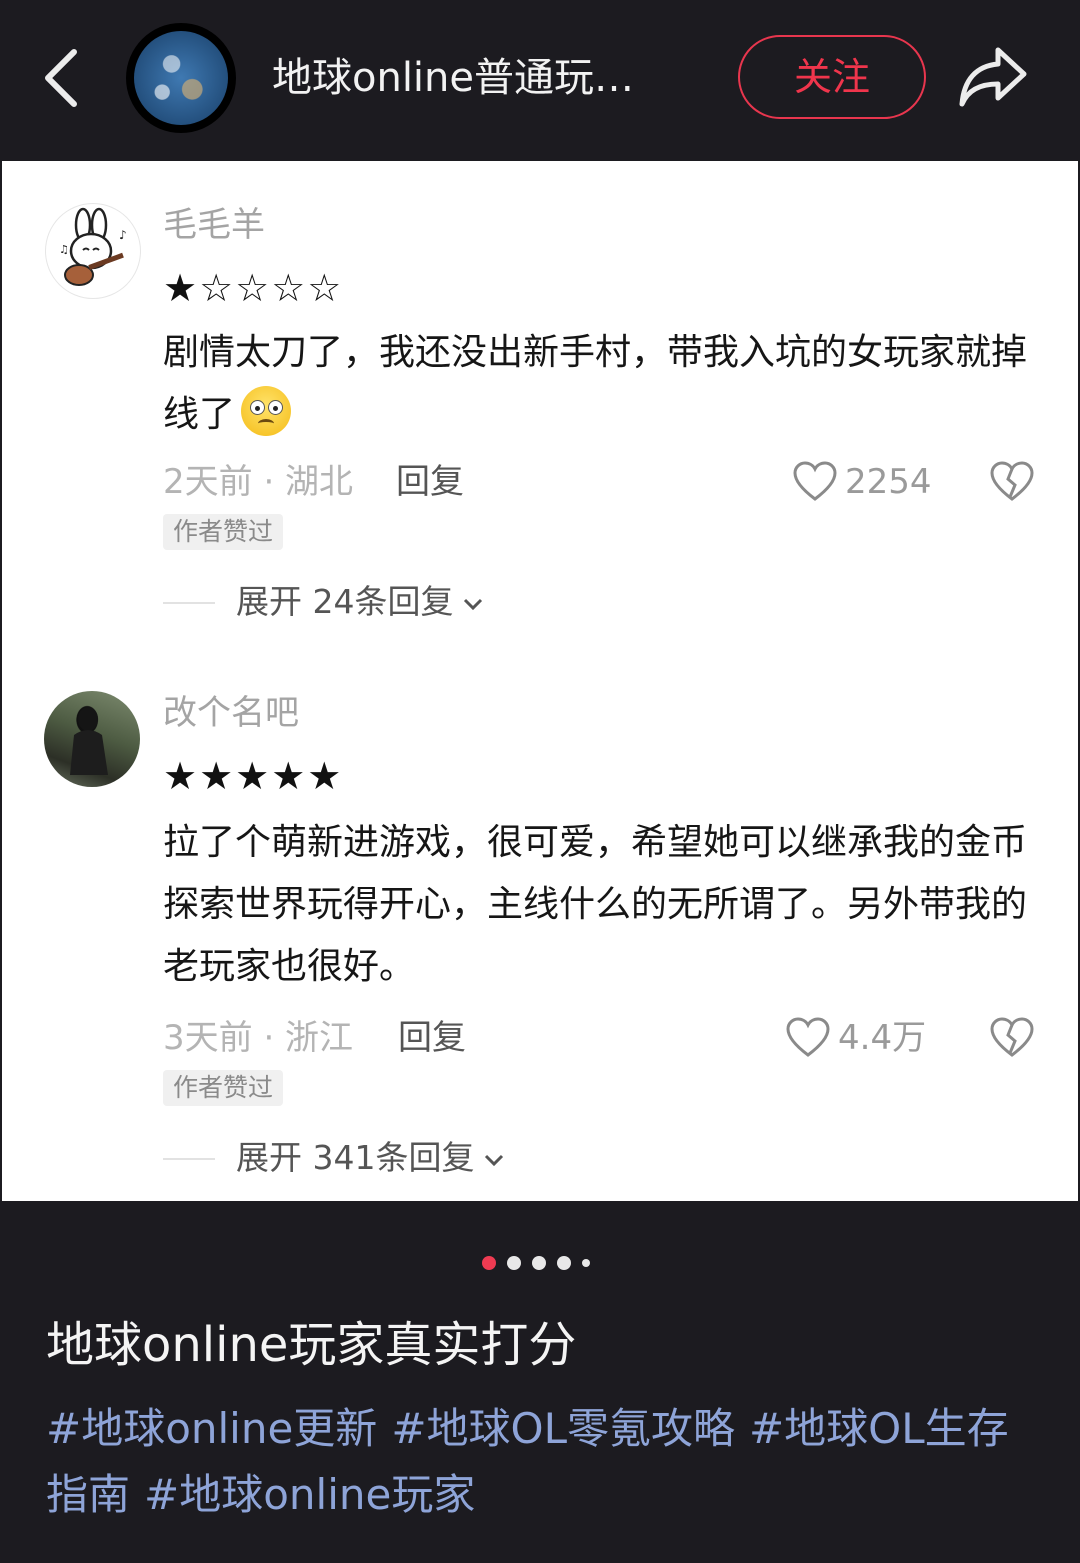  I want to click on user-avatar: ♪ ♫, so click(93, 251).